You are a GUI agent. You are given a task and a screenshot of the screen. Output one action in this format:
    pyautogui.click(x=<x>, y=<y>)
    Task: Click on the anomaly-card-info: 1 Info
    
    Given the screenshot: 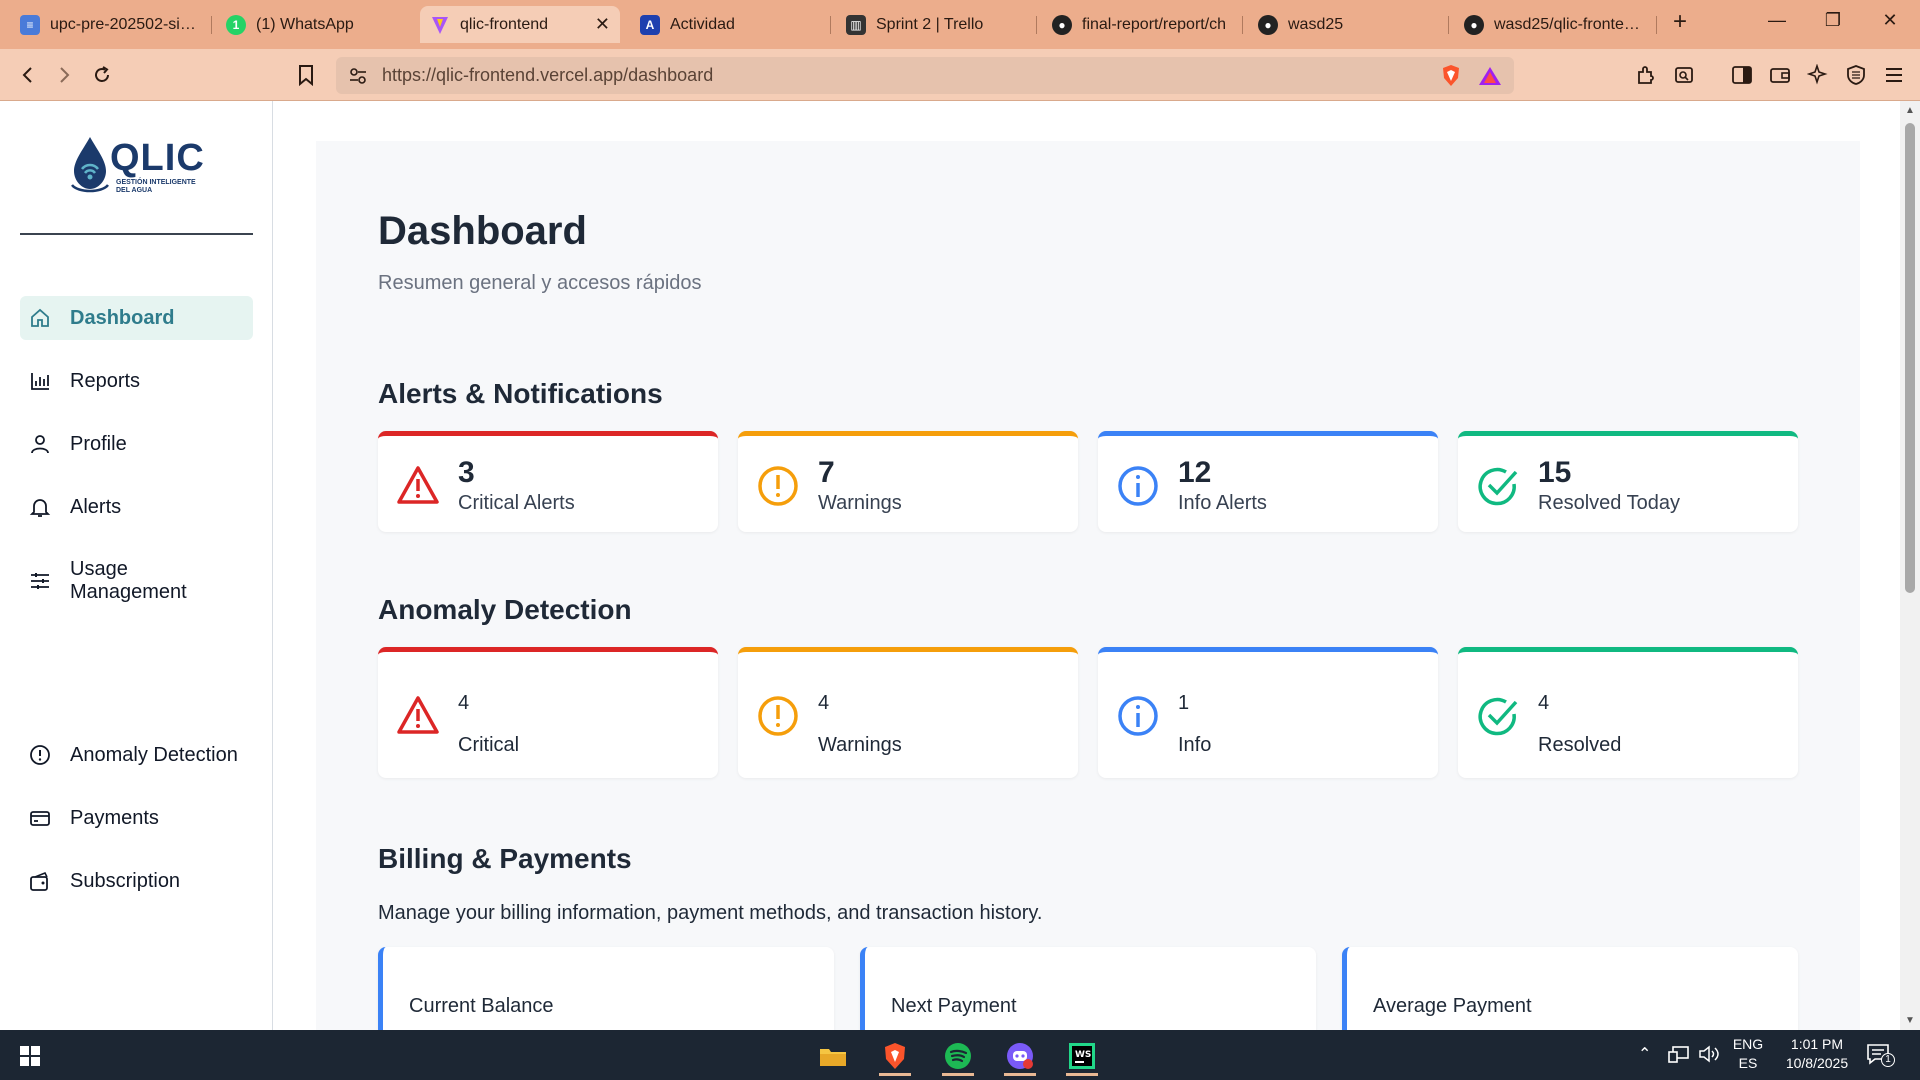 What is the action you would take?
    pyautogui.click(x=1268, y=712)
    